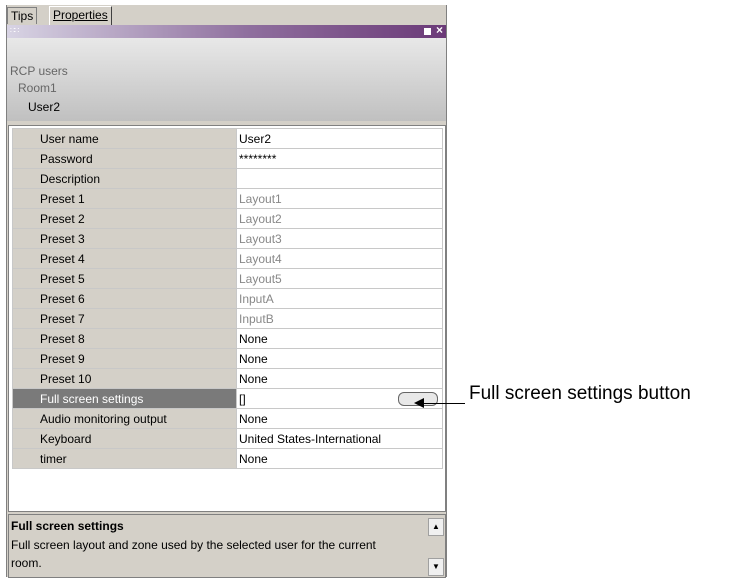  I want to click on property-name: Preset 6, so click(124, 298).